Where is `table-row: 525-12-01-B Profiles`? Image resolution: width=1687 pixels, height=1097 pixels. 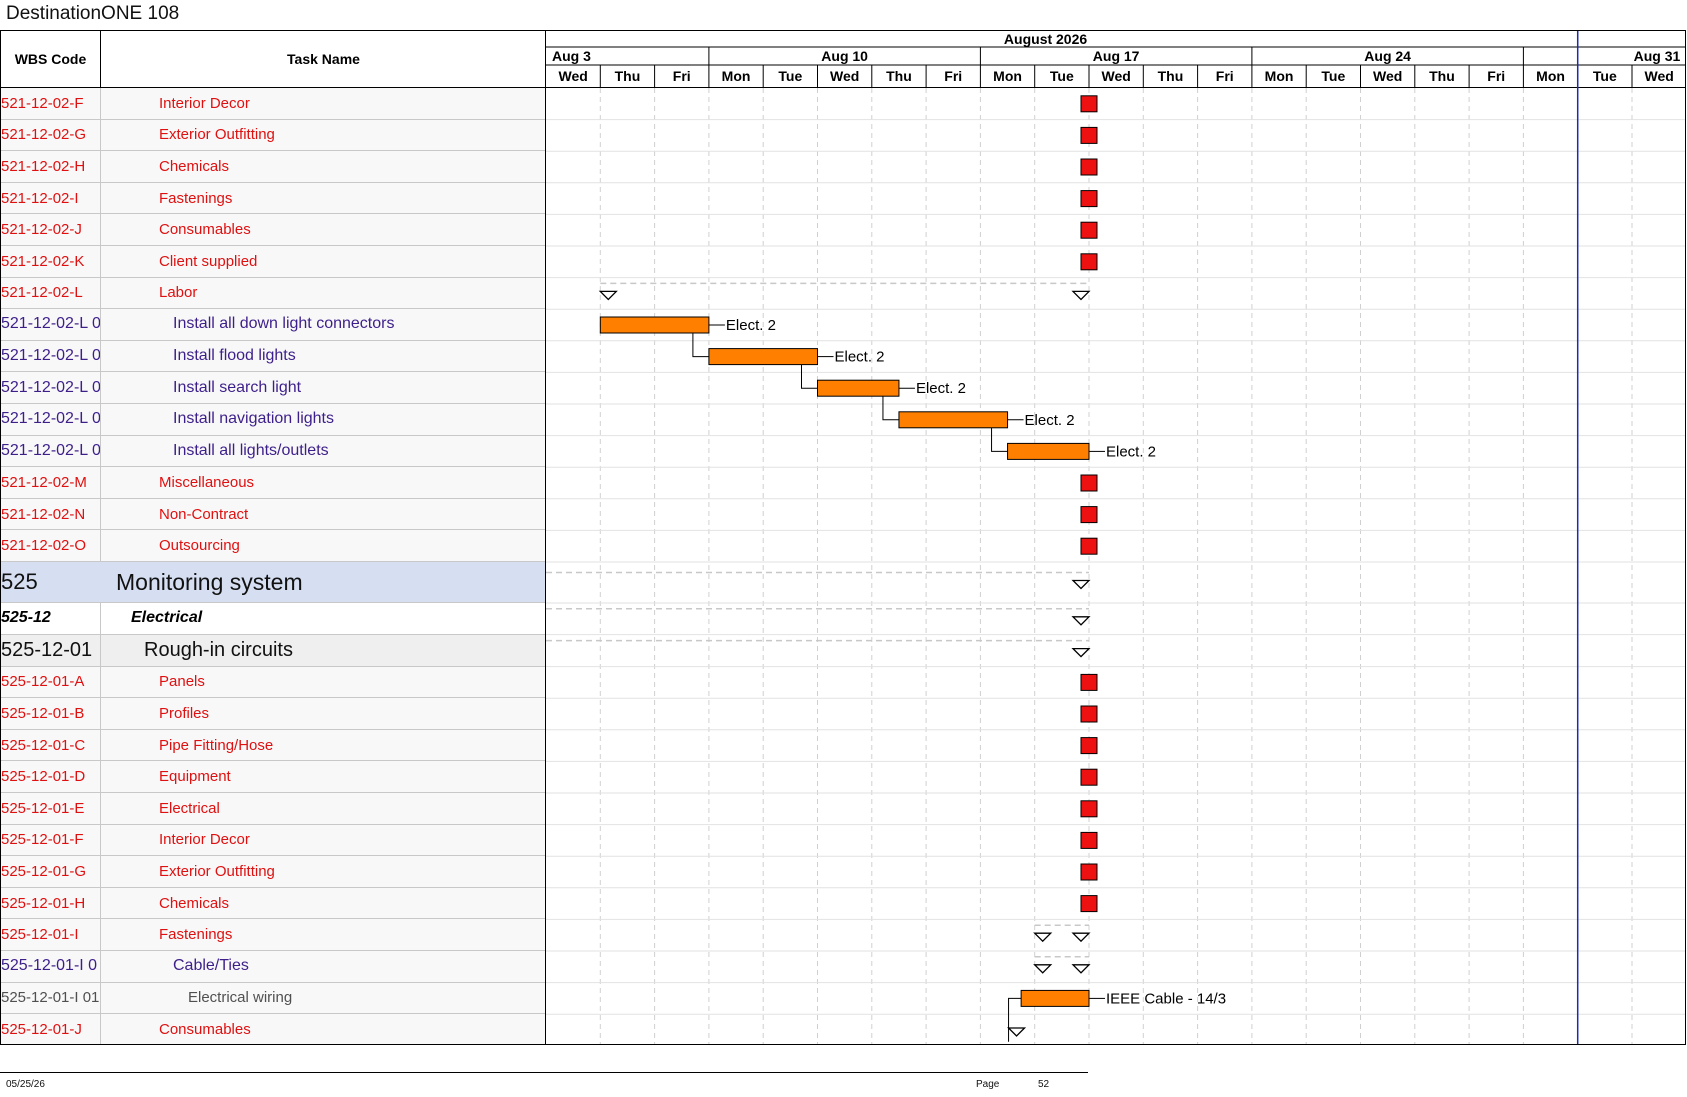 table-row: 525-12-01-B Profiles is located at coordinates (273, 714).